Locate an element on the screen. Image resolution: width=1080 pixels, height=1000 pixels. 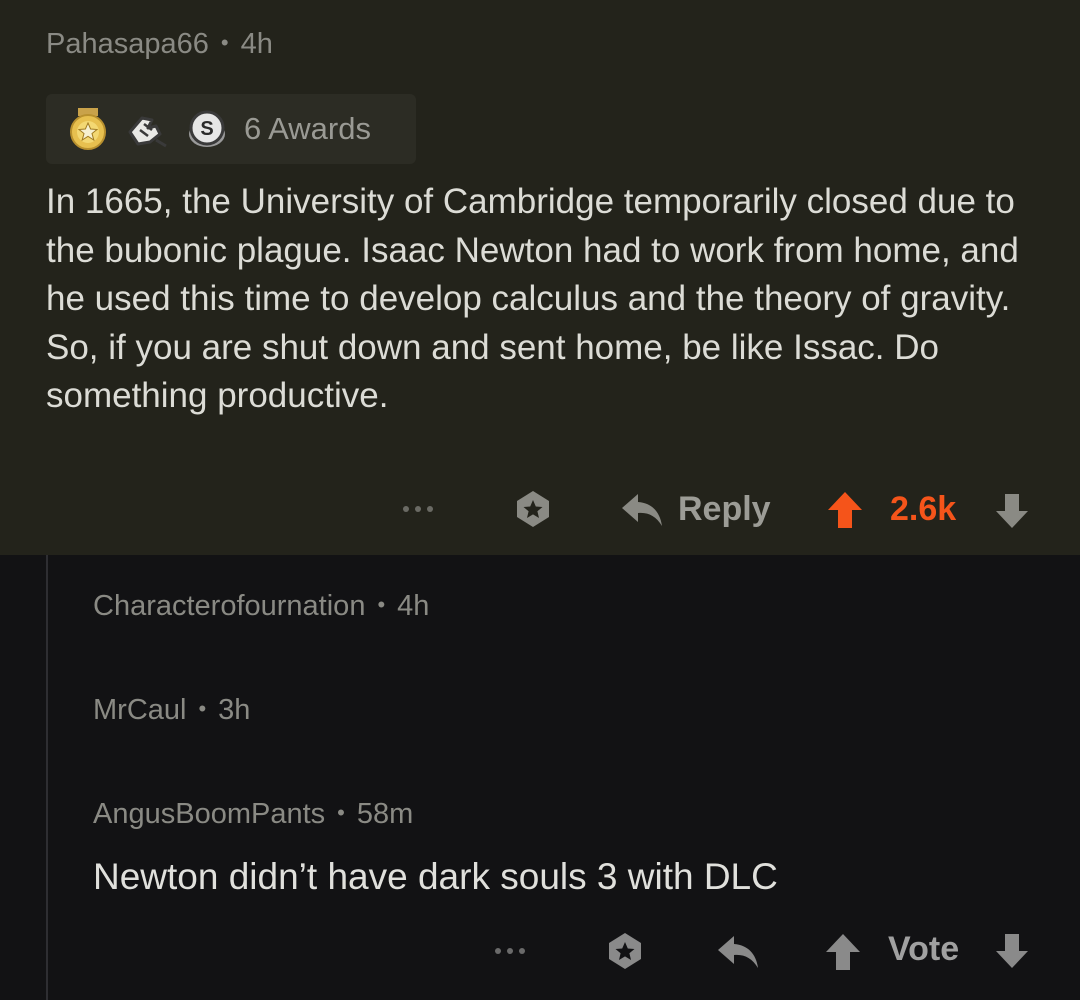
medal-star-icon is located at coordinates (88, 129).